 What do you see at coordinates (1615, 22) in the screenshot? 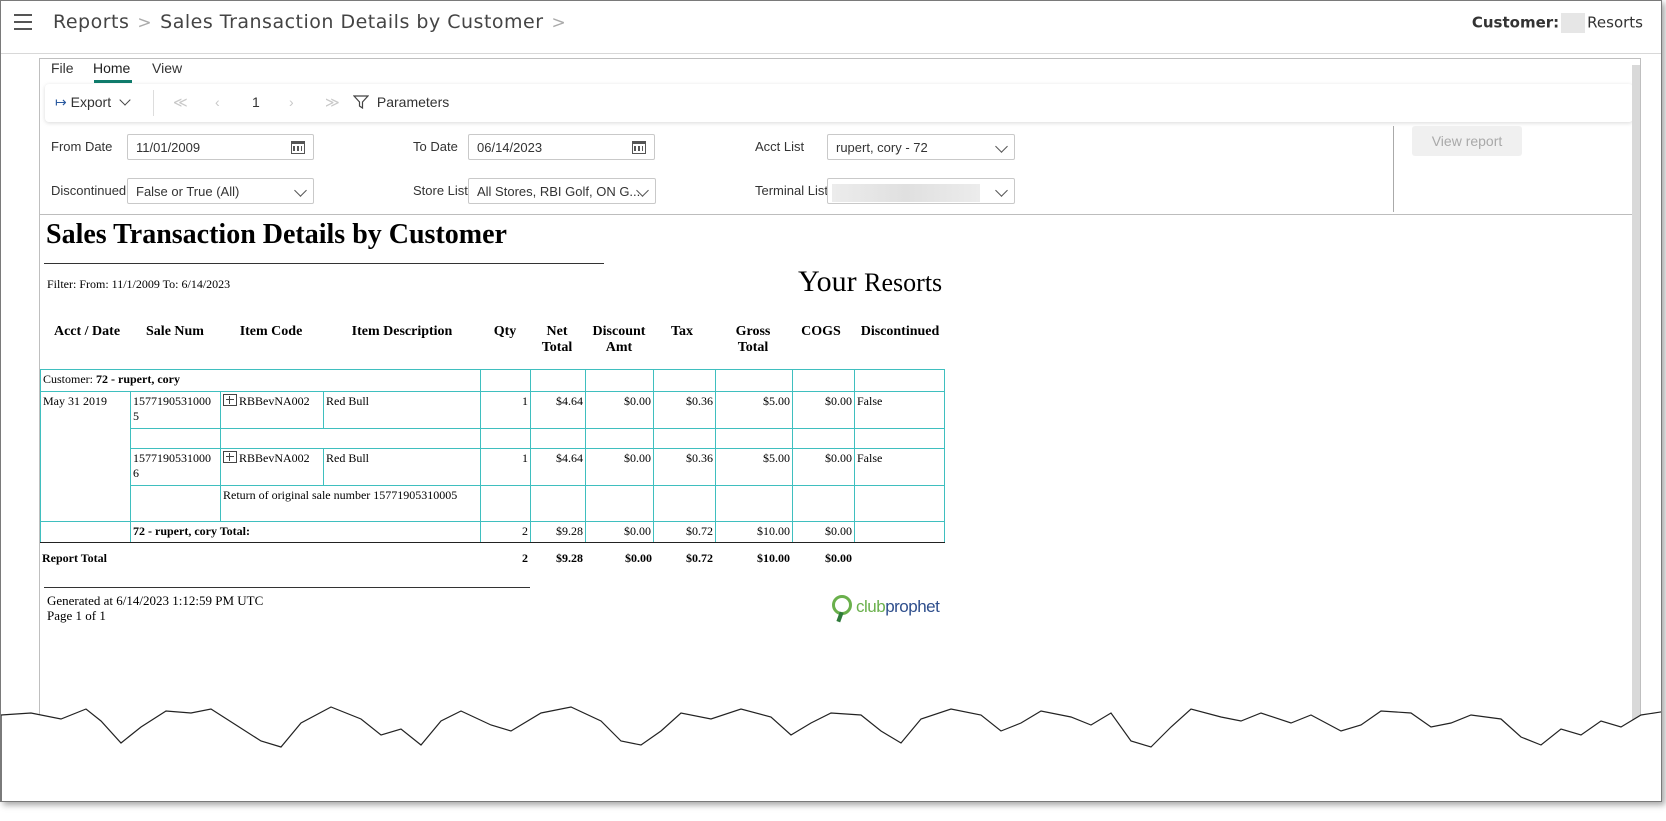
I see `customer-value: Resorts` at bounding box center [1615, 22].